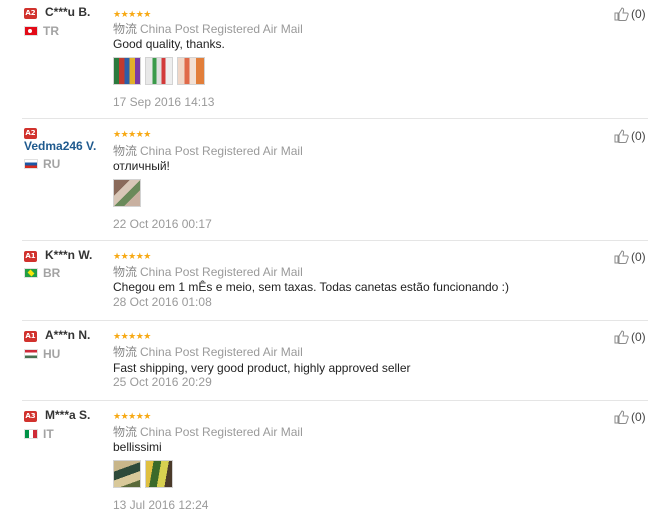 This screenshot has height=512, width=663. What do you see at coordinates (68, 12) in the screenshot?
I see `buyer-name: C***u B.` at bounding box center [68, 12].